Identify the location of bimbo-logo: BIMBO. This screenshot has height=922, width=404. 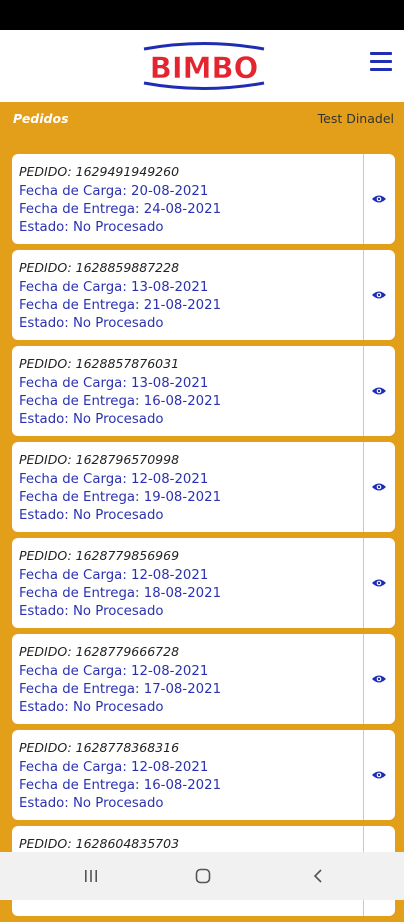
(204, 66).